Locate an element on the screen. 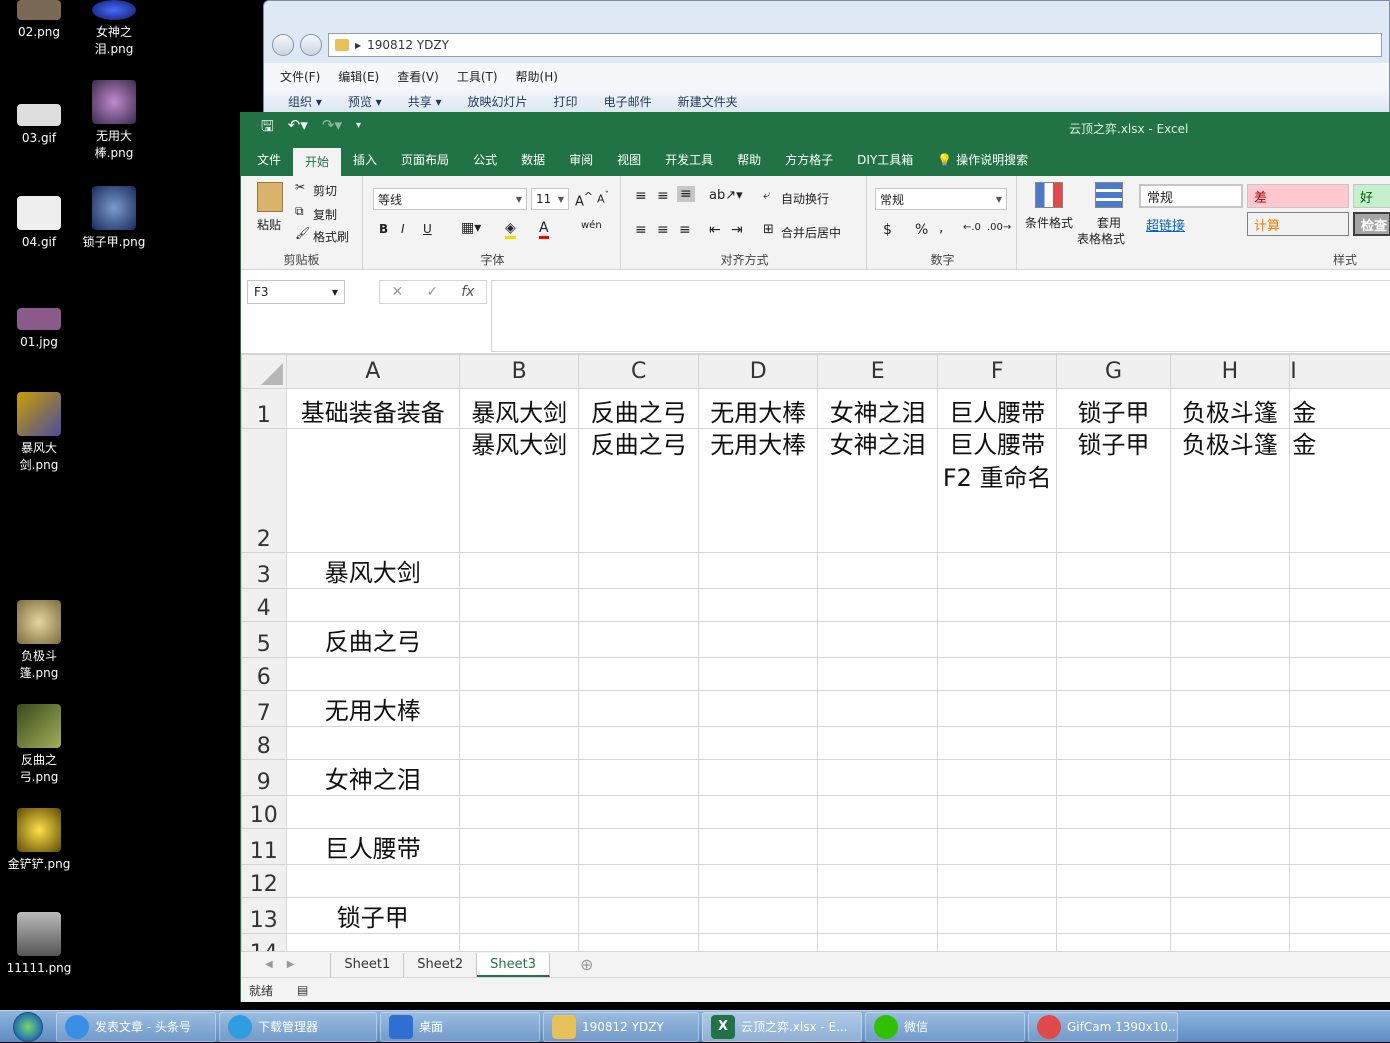 Image resolution: width=1390 pixels, height=1043 pixels. scroll-left-icon: ◀ is located at coordinates (269, 964).